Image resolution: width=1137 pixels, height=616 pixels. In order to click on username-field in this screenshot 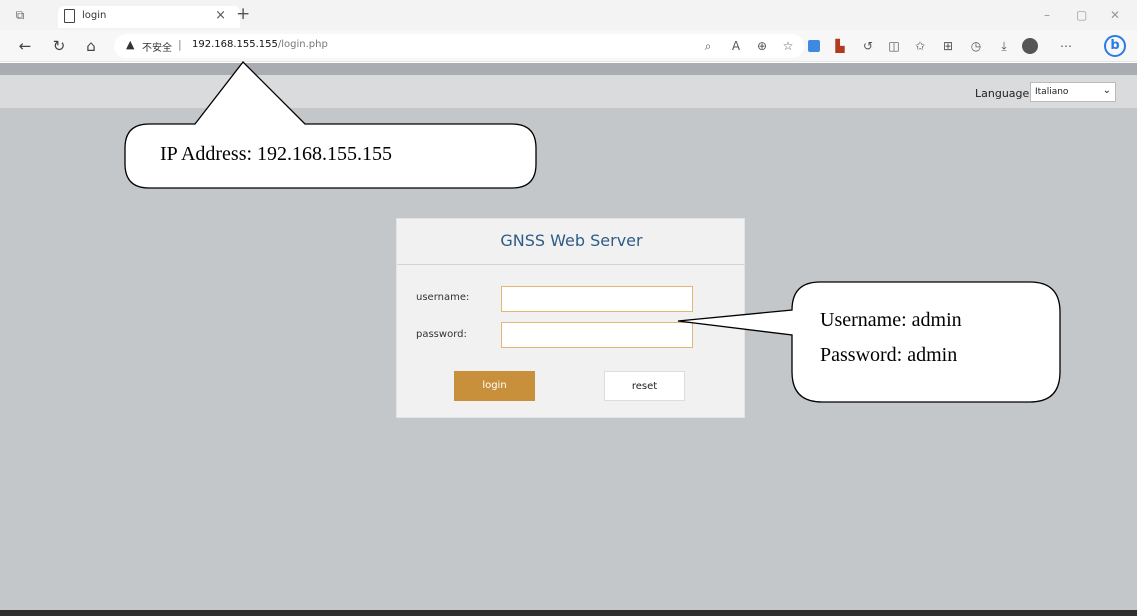, I will do `click(597, 299)`.